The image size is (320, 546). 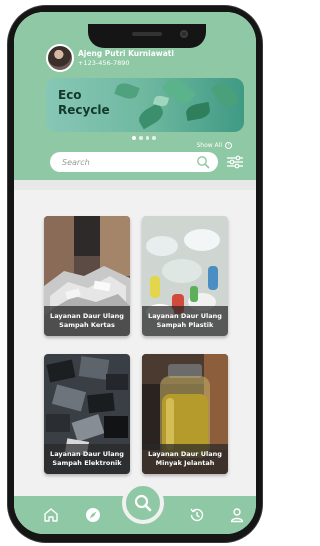 I want to click on show-all-label: Show All, so click(x=209, y=145).